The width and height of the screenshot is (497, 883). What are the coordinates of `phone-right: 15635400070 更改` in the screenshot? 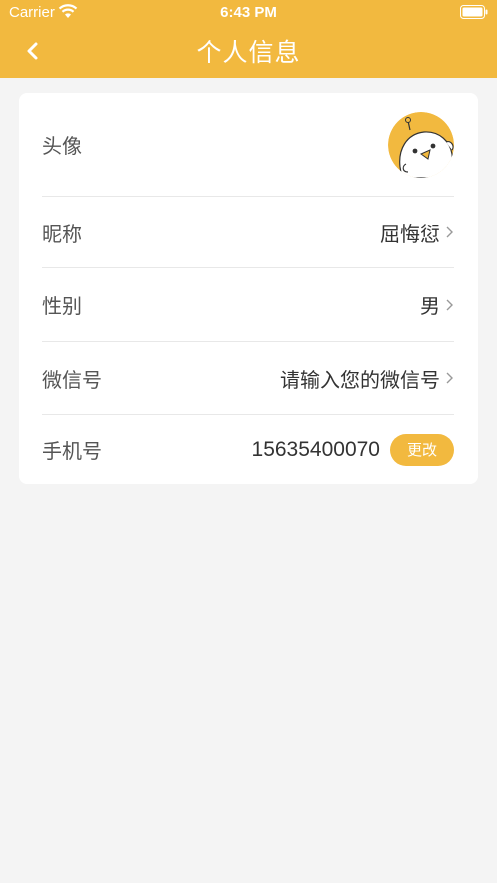 It's located at (352, 449).